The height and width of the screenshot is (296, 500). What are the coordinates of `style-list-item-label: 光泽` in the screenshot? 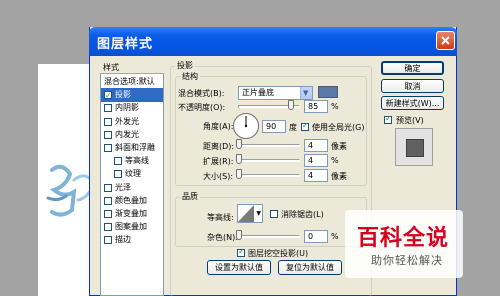 It's located at (123, 187).